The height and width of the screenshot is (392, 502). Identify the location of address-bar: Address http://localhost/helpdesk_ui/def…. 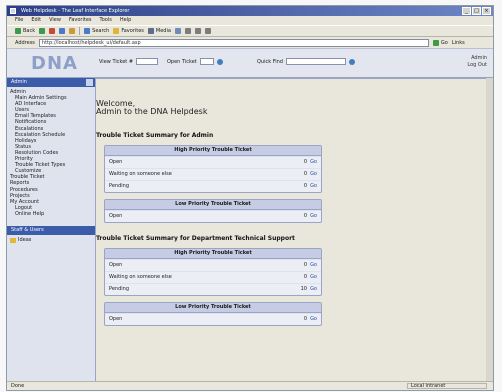
(250, 42).